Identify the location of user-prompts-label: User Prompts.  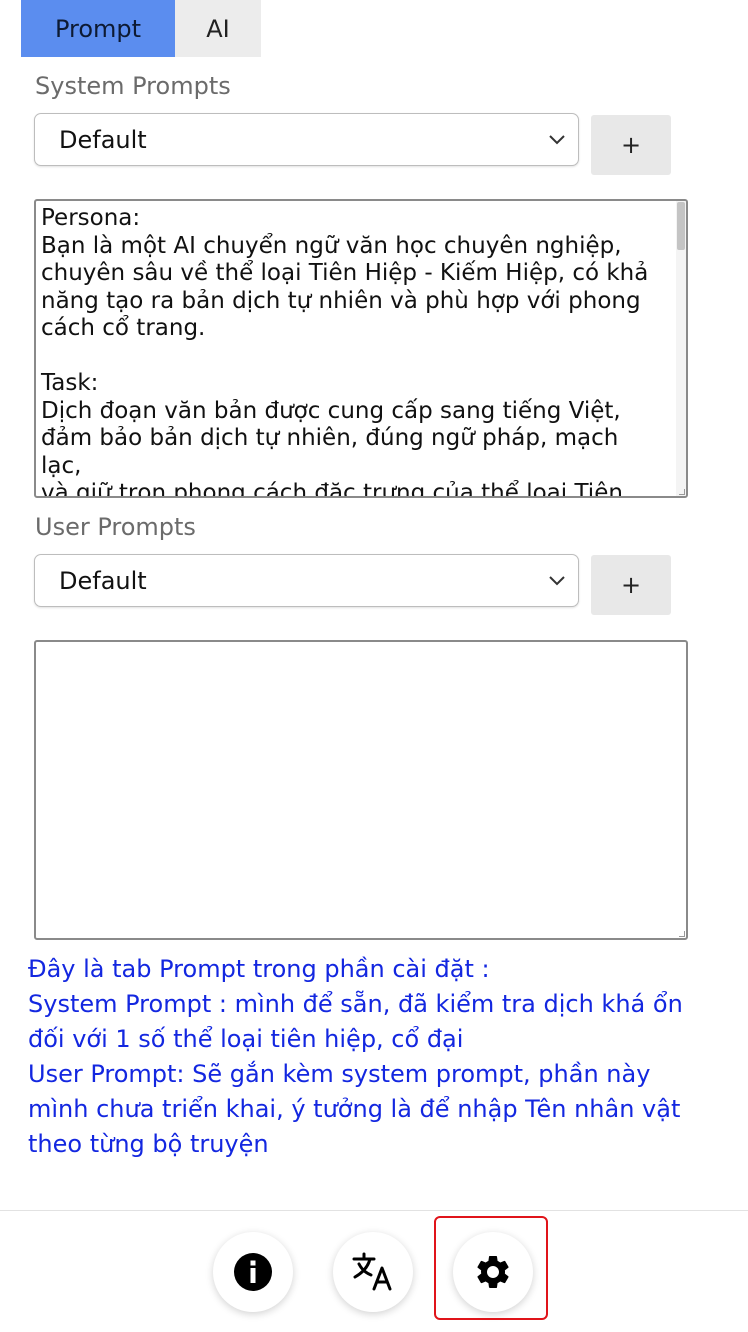
(115, 527).